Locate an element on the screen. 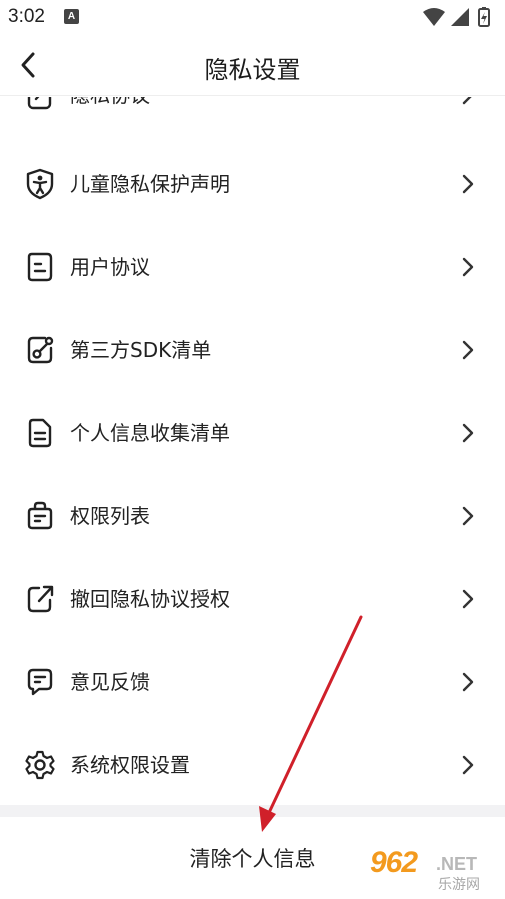 This screenshot has height=899, width=505. link-square-icon is located at coordinates (40, 349).